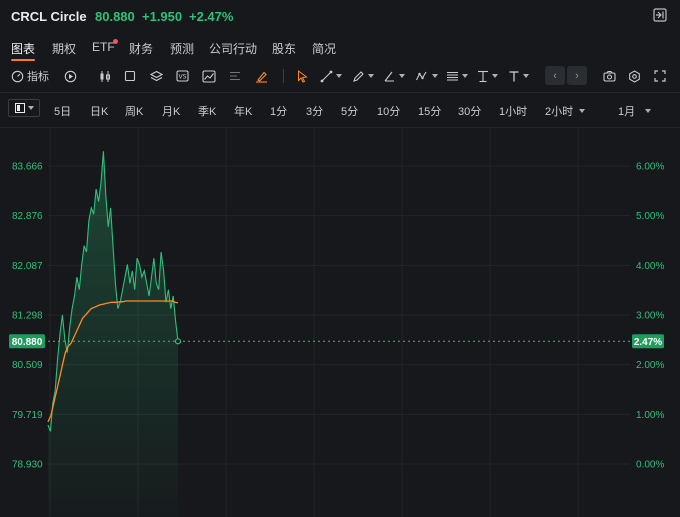 Image resolution: width=680 pixels, height=517 pixels. I want to click on tab-label: 预测, so click(182, 49).